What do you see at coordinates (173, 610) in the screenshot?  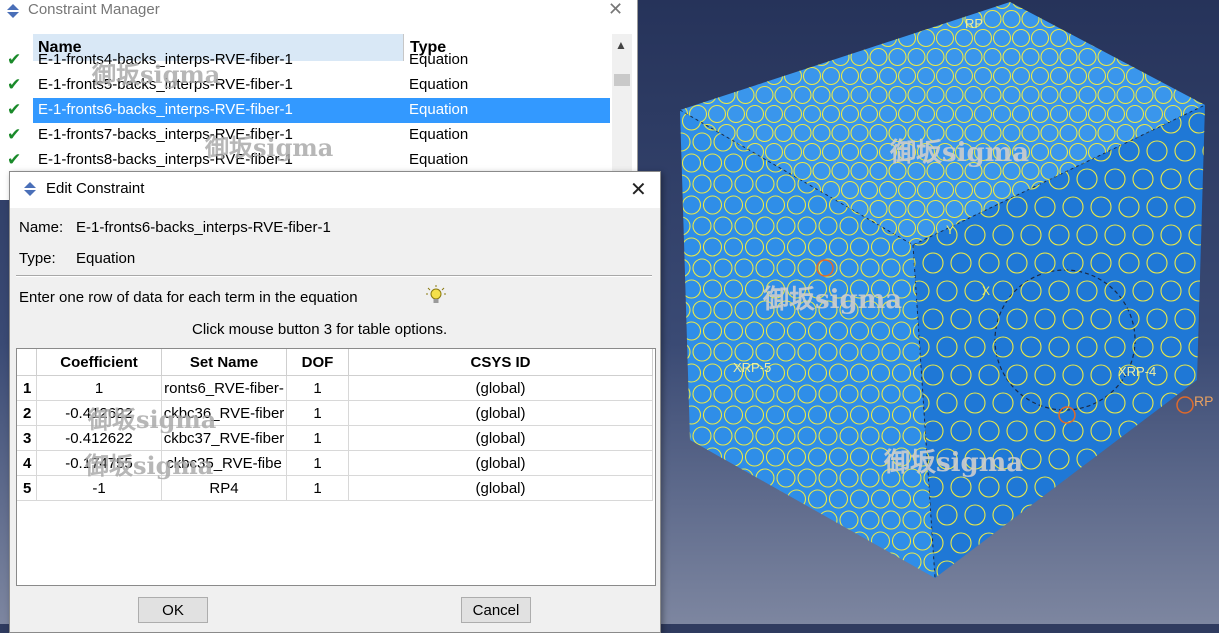 I see `ok-button: OK` at bounding box center [173, 610].